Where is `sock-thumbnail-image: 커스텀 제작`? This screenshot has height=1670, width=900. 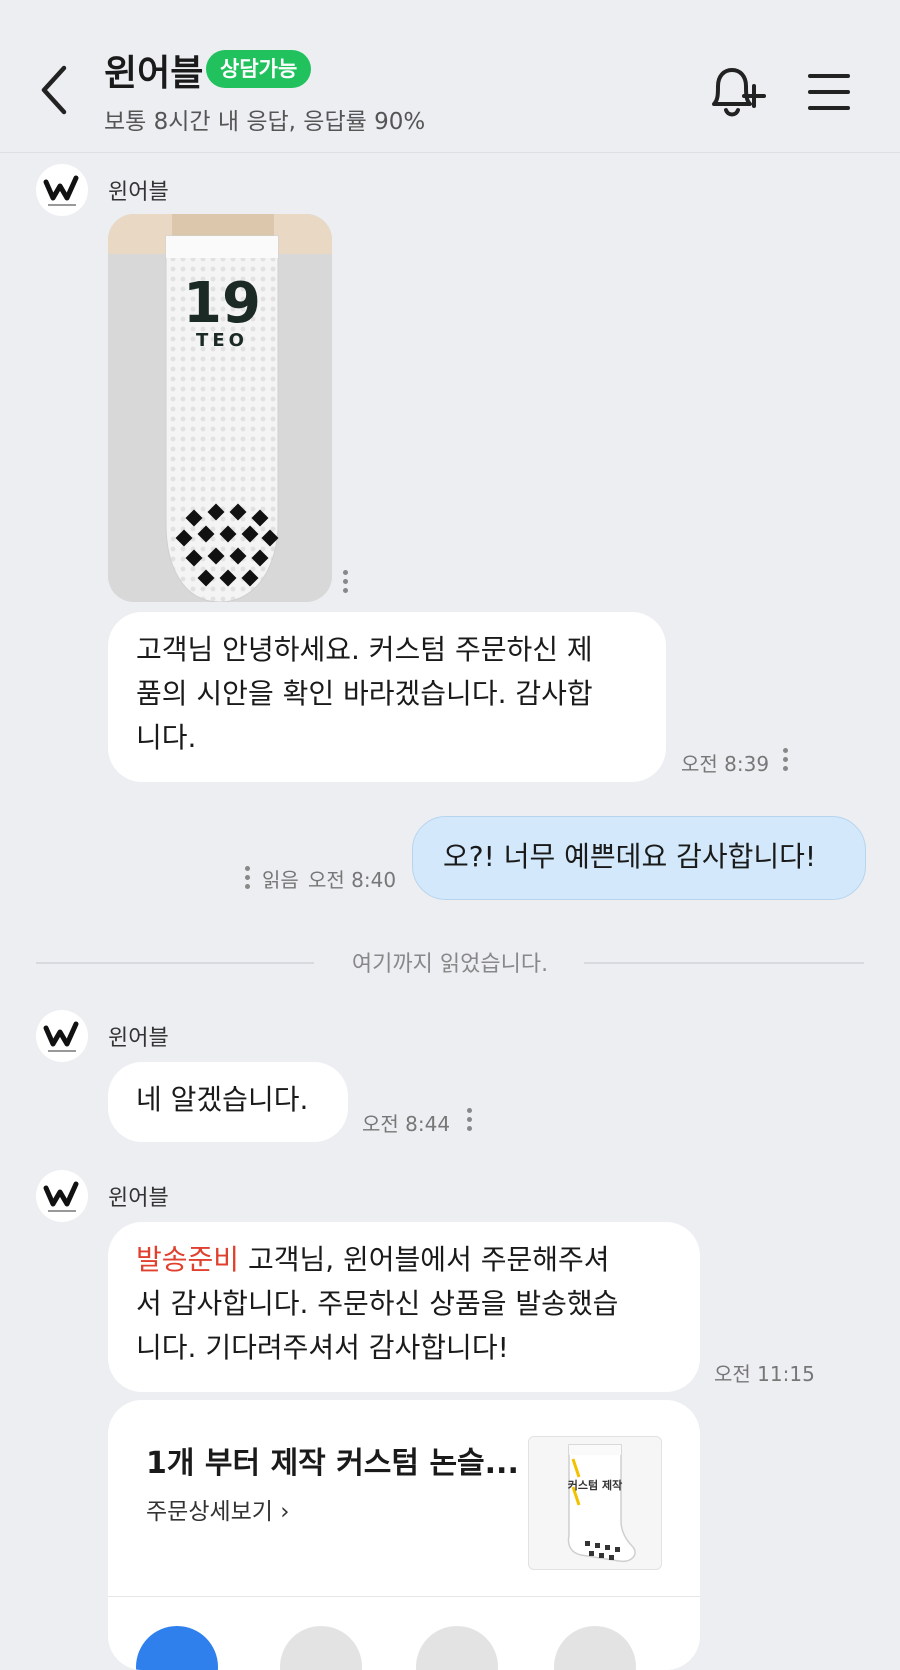 sock-thumbnail-image: 커스텀 제작 is located at coordinates (602, 1503).